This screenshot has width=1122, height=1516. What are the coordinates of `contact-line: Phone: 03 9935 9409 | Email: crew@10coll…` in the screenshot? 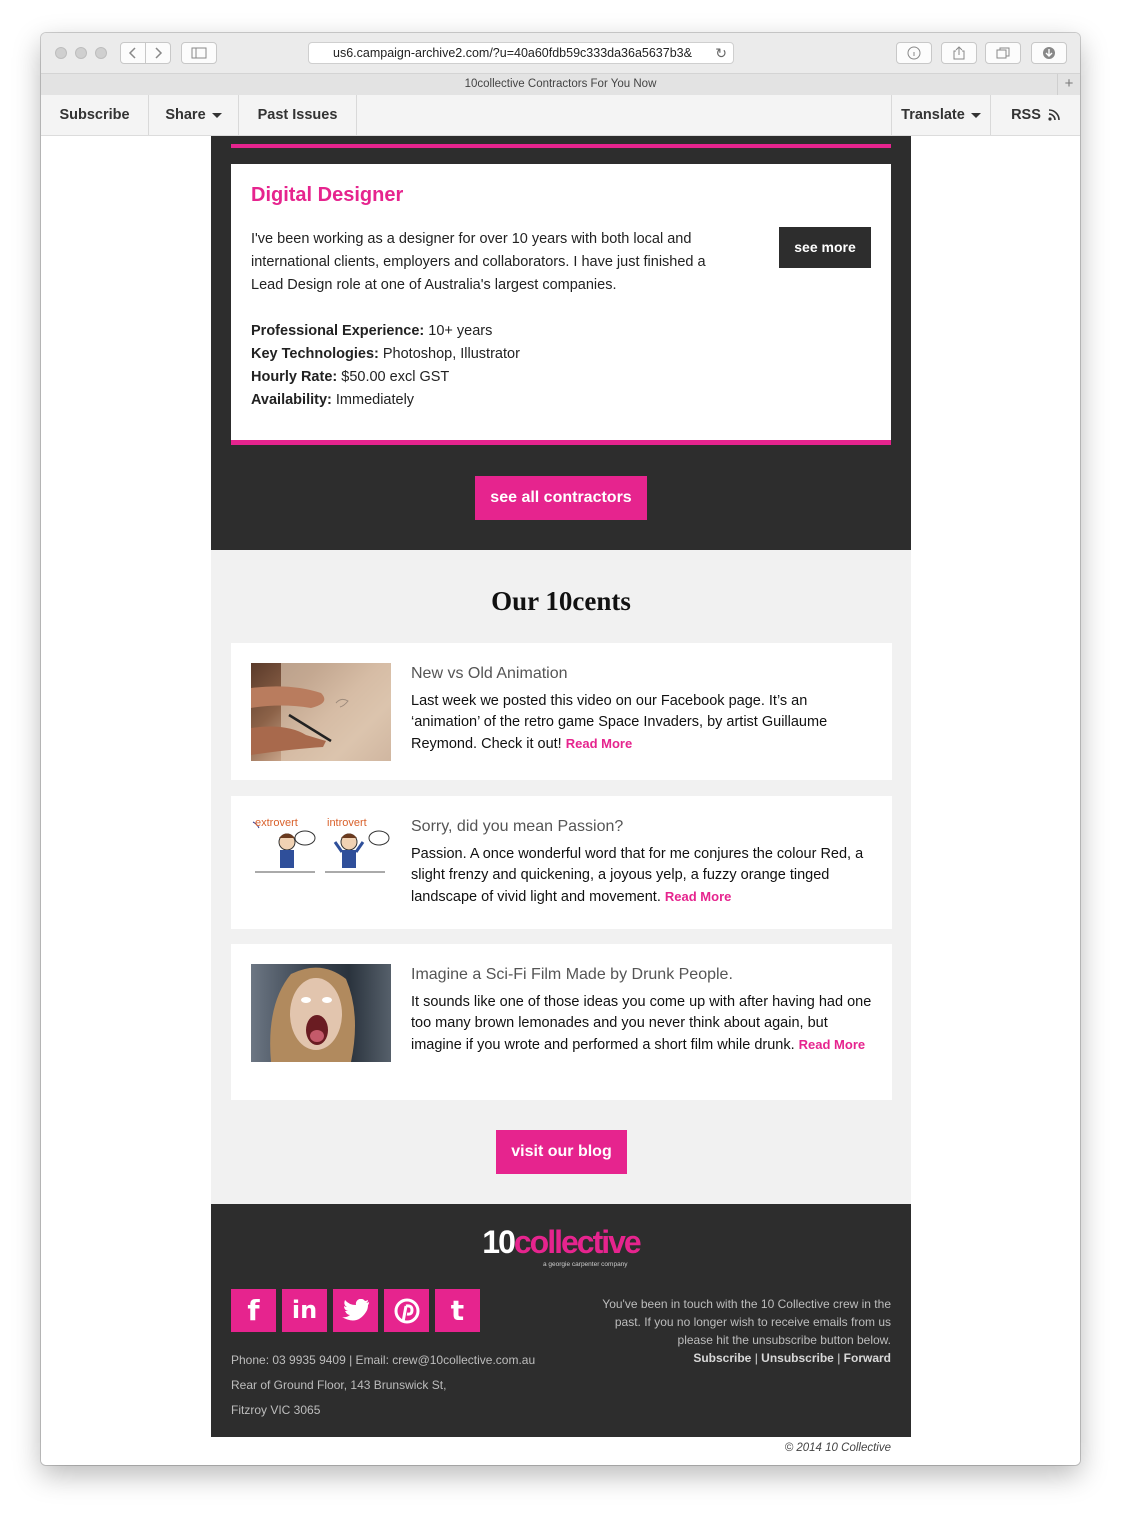 It's located at (383, 1360).